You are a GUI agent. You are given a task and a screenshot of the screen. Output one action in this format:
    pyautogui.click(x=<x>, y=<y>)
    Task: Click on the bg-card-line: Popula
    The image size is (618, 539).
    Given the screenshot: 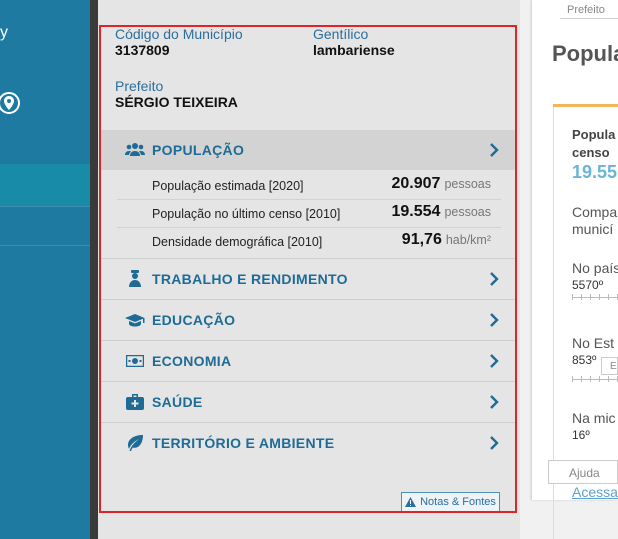 What is the action you would take?
    pyautogui.click(x=594, y=134)
    